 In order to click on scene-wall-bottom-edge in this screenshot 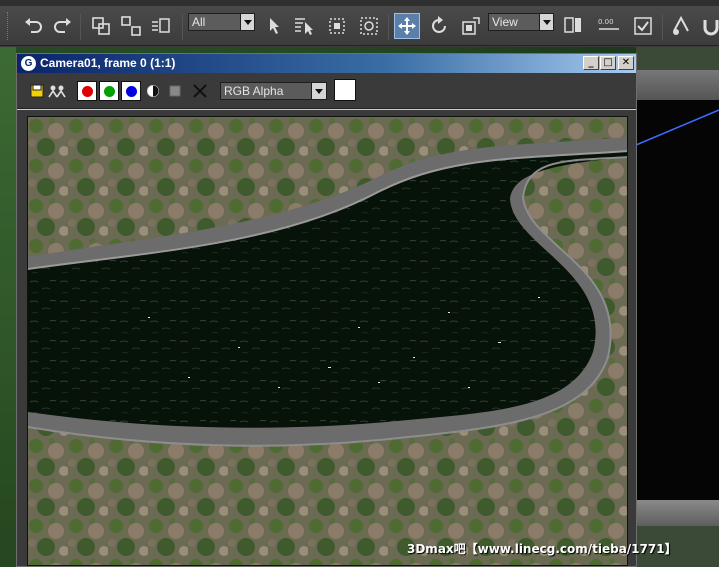, I will do `click(677, 513)`.